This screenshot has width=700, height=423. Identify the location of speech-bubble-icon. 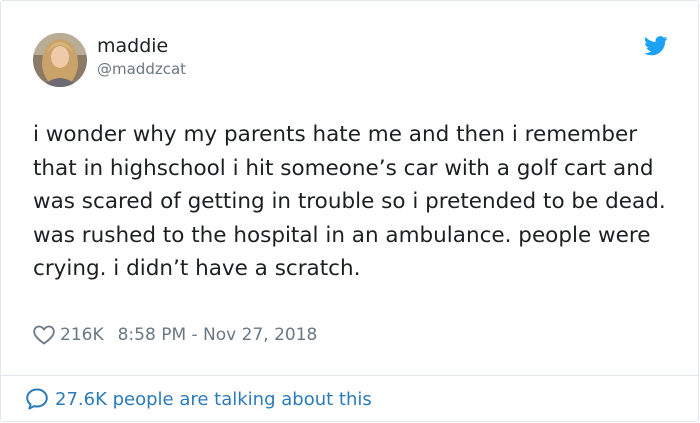
(37, 399).